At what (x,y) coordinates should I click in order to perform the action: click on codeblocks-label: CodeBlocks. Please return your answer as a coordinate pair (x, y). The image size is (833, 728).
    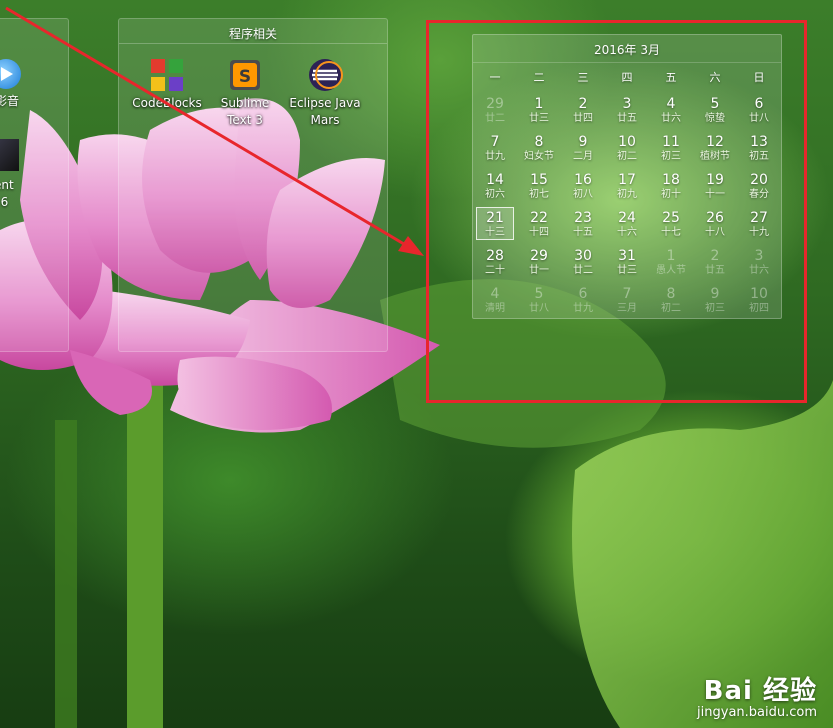
    Looking at the image, I should click on (167, 103).